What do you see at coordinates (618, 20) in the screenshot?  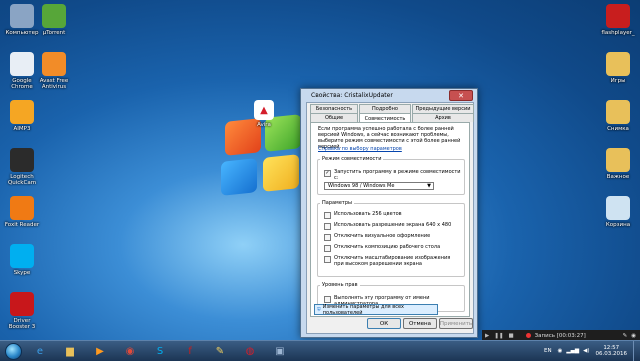 I see `desktop-icon-flashplayer: flashplayer_` at bounding box center [618, 20].